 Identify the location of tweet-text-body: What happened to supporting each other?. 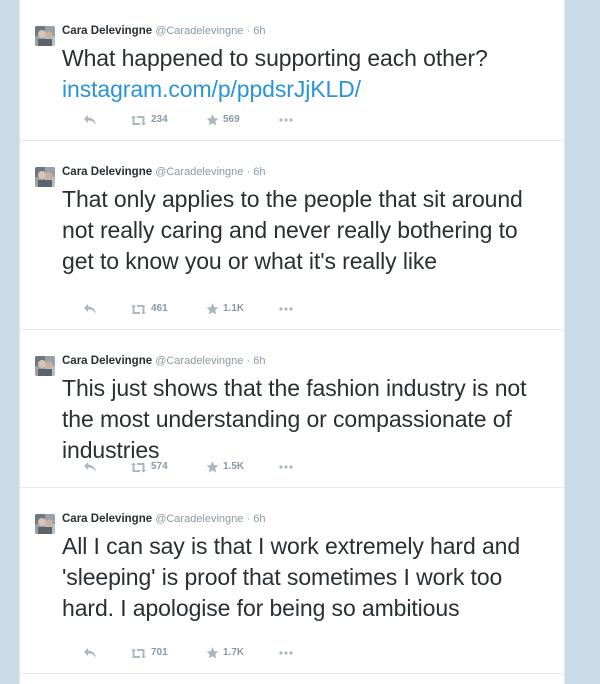
(275, 58).